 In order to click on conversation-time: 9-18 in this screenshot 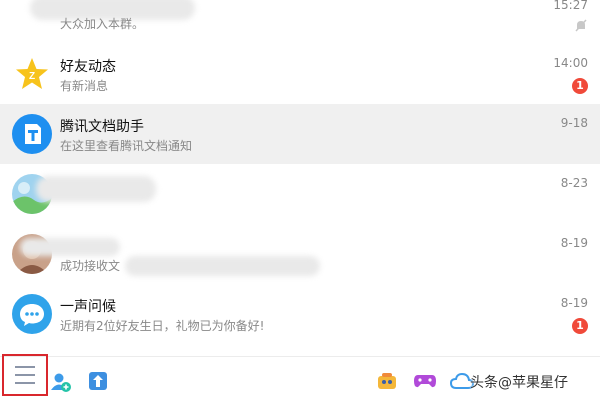, I will do `click(574, 123)`.